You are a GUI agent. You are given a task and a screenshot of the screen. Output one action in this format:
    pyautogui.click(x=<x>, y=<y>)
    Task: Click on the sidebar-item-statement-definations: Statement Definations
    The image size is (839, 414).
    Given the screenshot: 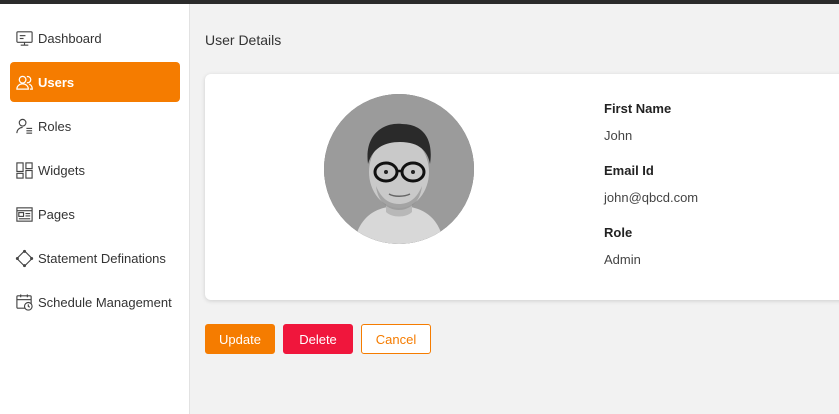 What is the action you would take?
    pyautogui.click(x=95, y=258)
    